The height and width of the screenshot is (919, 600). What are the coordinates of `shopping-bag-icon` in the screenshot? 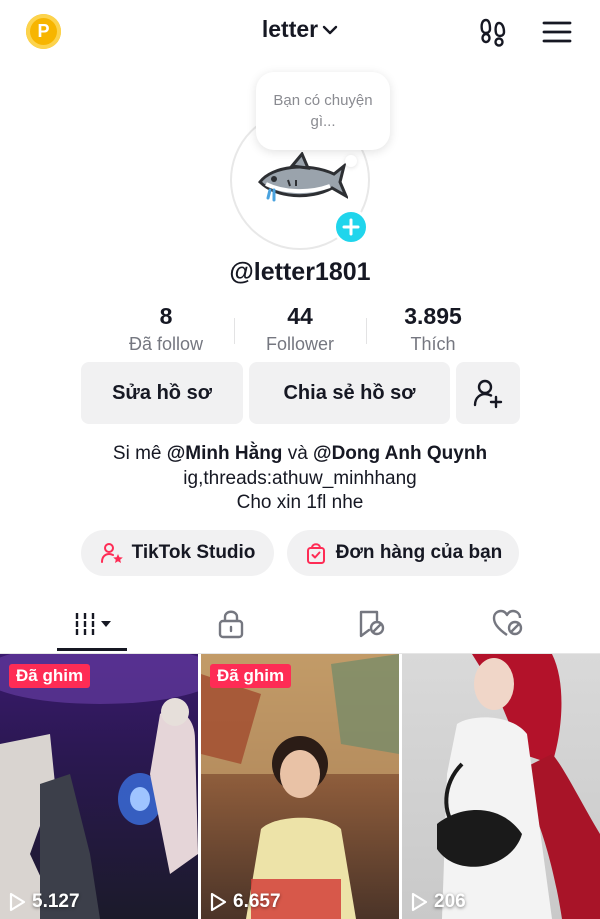 It's located at (315, 553).